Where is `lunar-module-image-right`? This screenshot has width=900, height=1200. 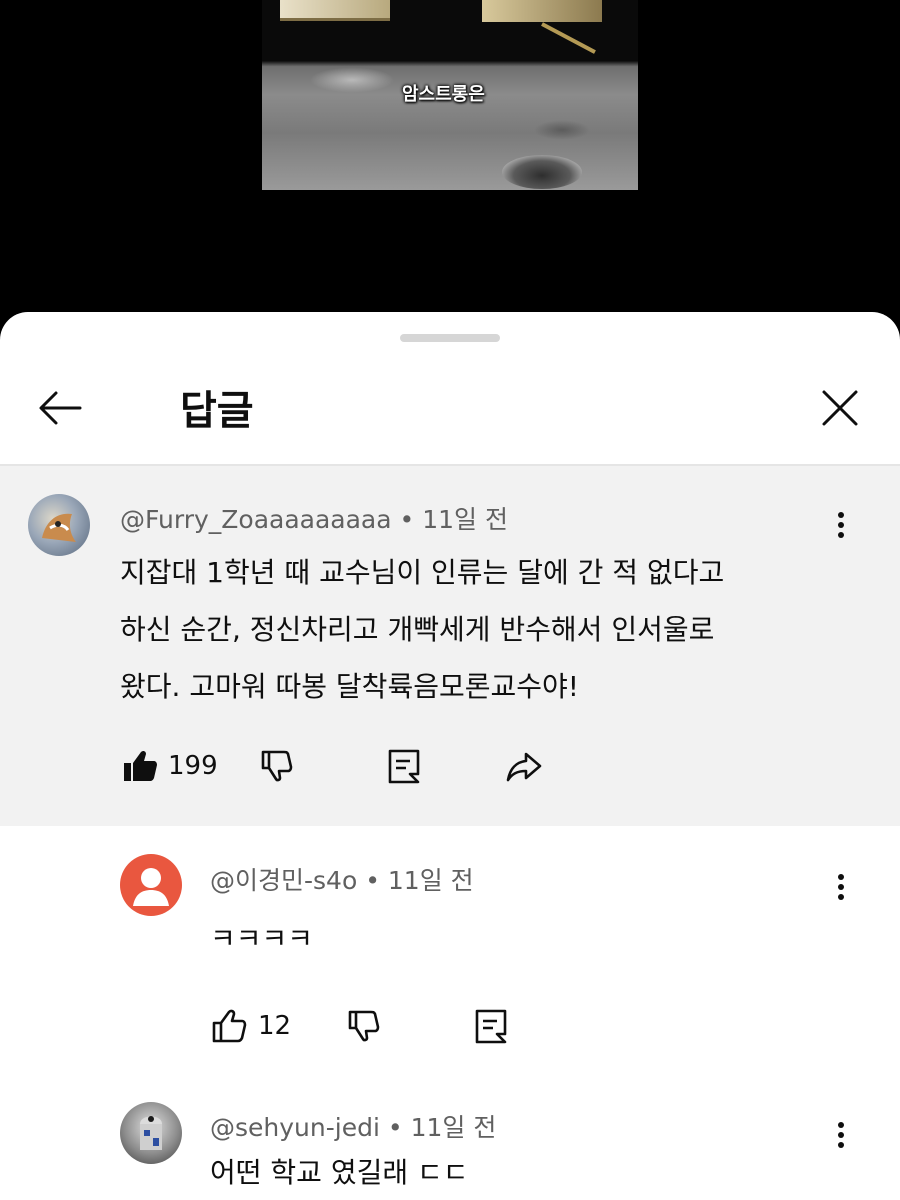
lunar-module-image-right is located at coordinates (542, 11).